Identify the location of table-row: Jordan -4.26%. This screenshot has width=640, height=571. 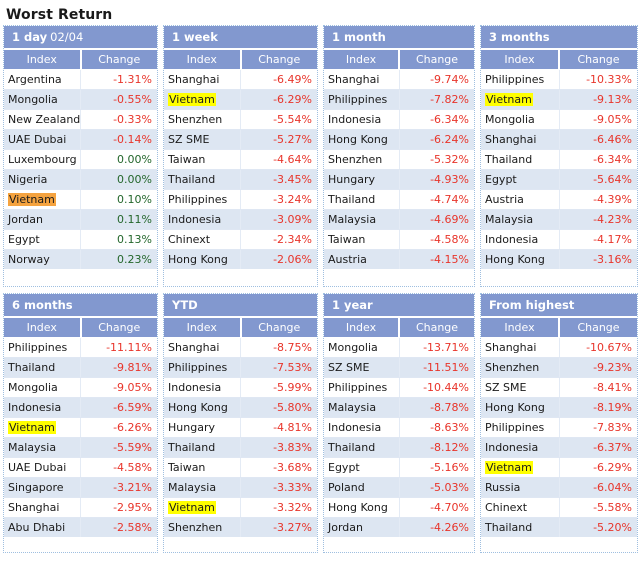
(399, 527).